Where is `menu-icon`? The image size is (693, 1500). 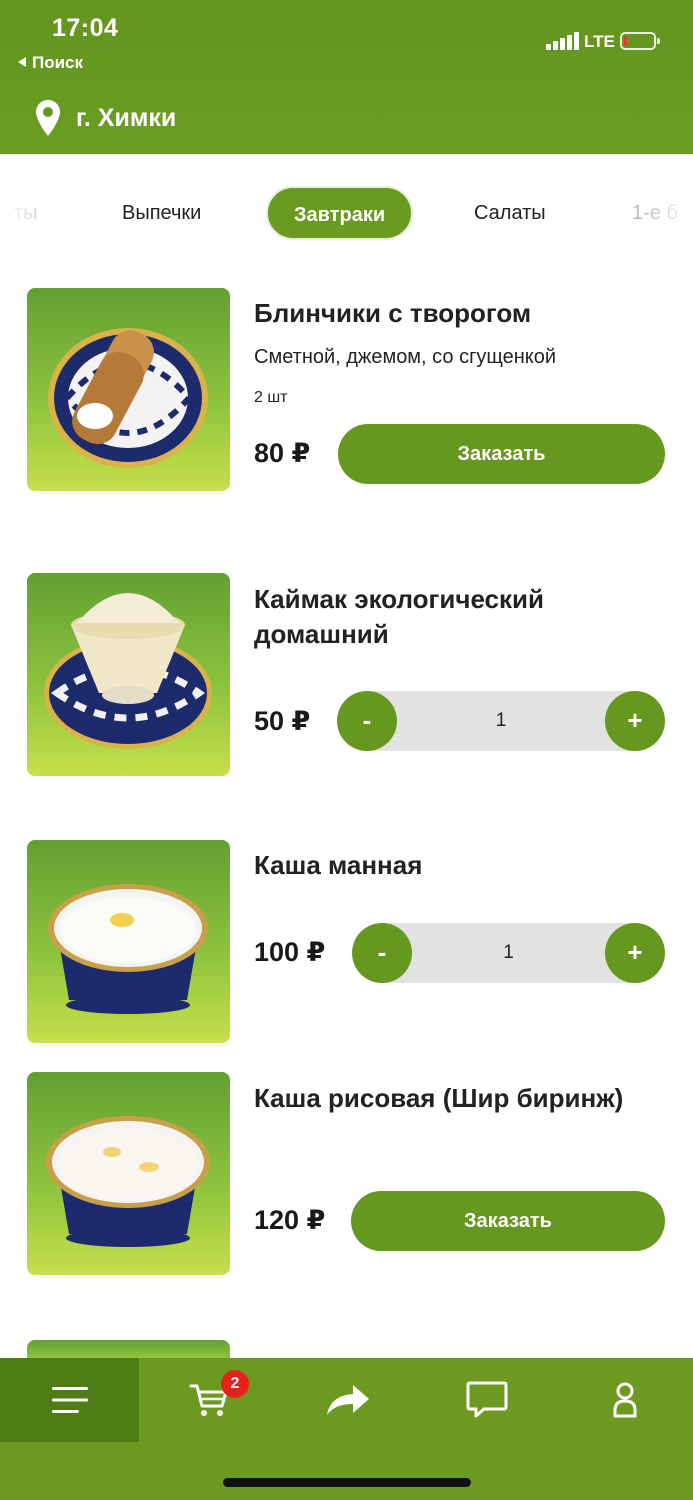 menu-icon is located at coordinates (69, 1400).